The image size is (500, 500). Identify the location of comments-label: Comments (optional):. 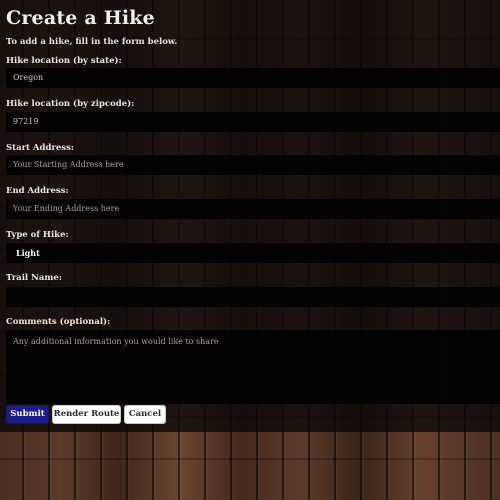
(58, 322).